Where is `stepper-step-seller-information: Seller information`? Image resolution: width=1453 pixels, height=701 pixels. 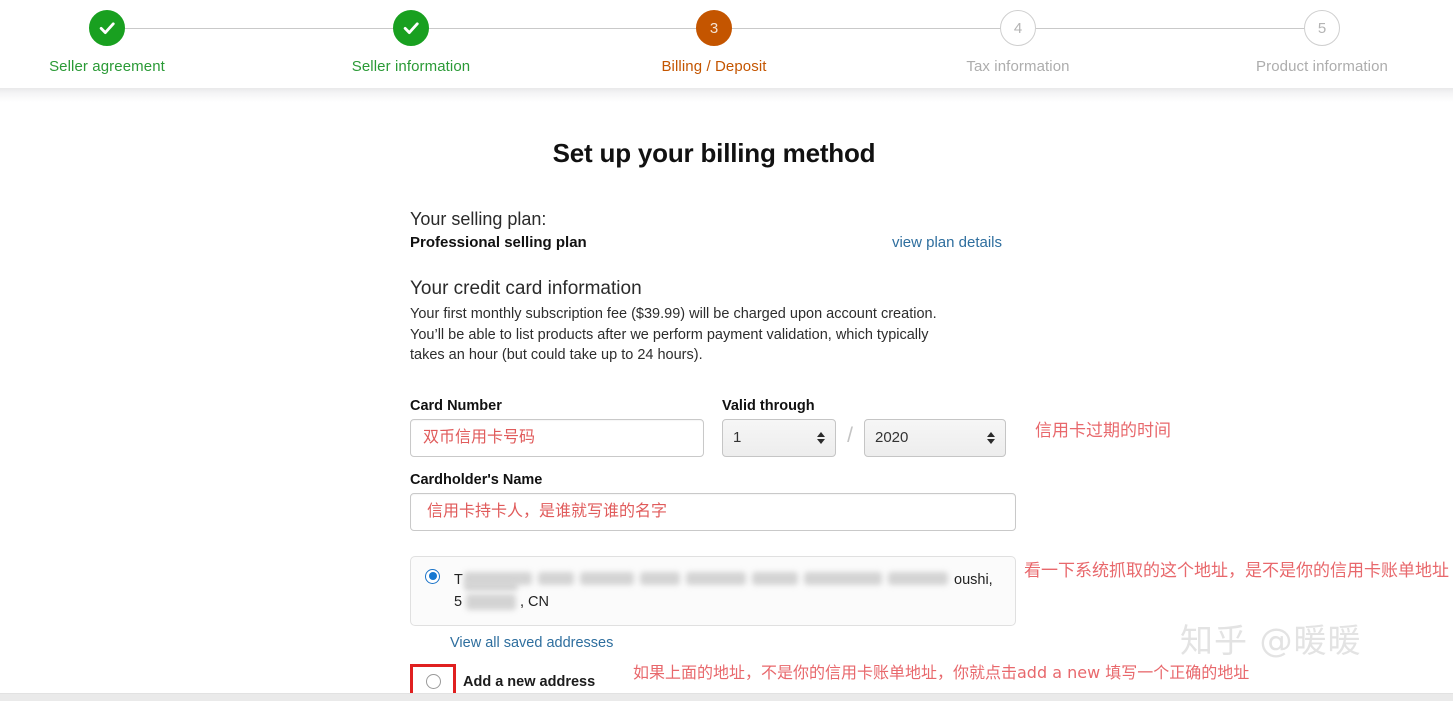 stepper-step-seller-information: Seller information is located at coordinates (411, 42).